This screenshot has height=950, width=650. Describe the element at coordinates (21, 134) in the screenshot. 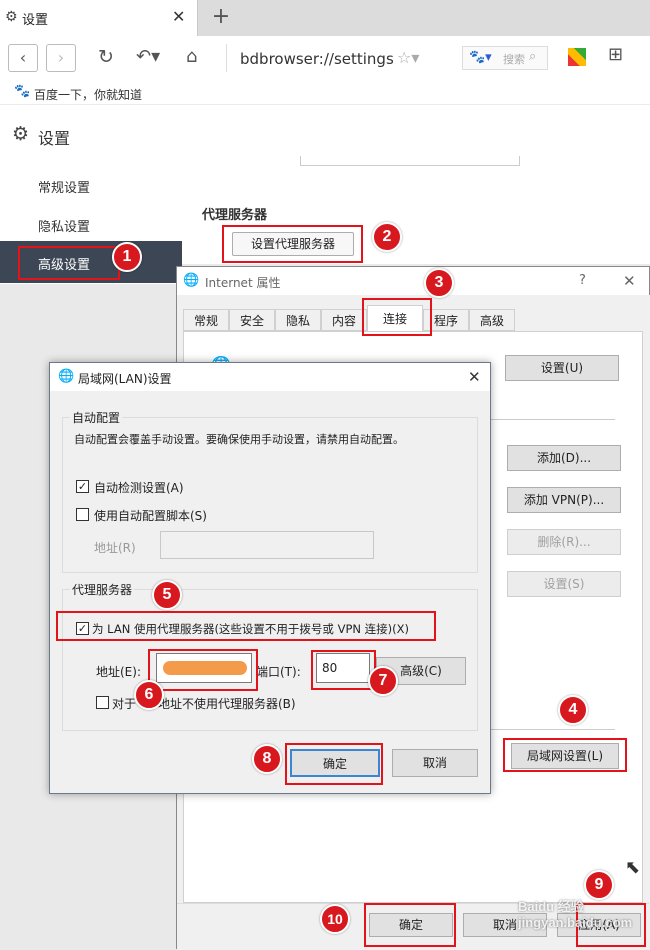

I see `settings-gear-icon: ⚙` at that location.